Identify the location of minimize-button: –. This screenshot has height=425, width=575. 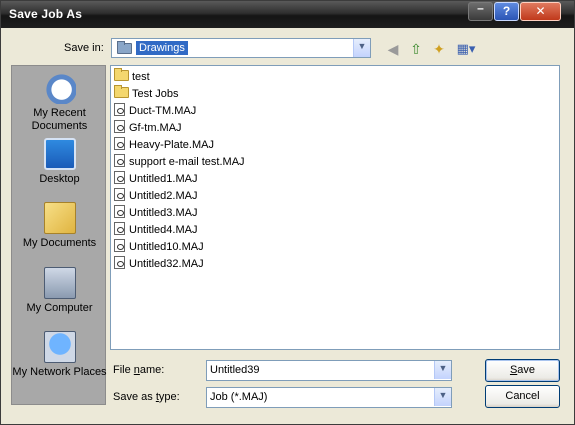
(480, 11).